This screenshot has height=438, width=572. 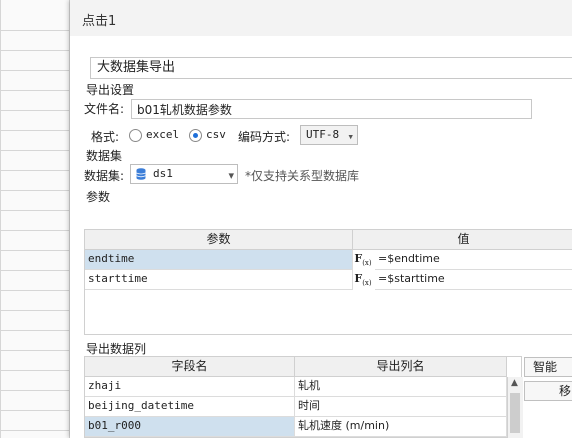 I want to click on dialog-title: 点击1, so click(x=99, y=21).